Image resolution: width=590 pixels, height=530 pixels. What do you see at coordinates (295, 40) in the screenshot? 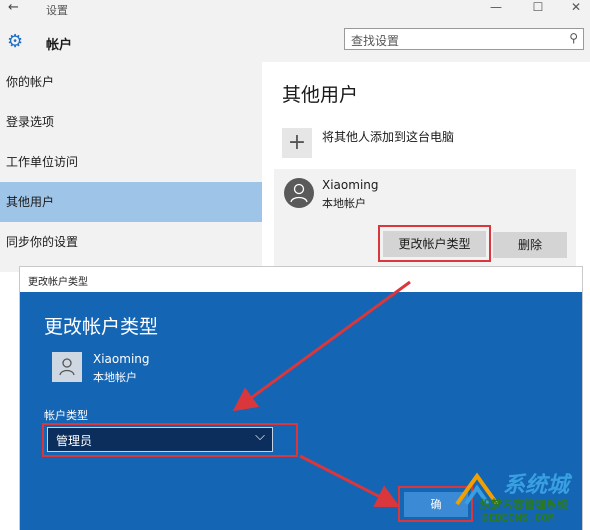
I see `settings-header: ⚙ 帐户 查找设置 ⚲` at bounding box center [295, 40].